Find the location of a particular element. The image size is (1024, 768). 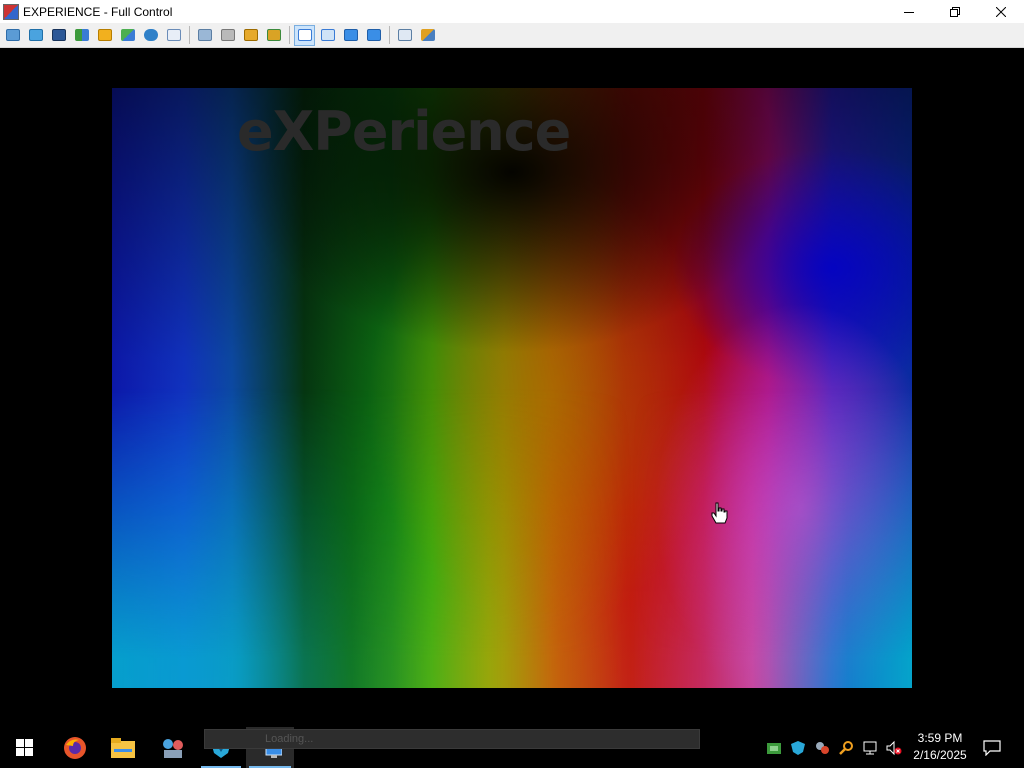

unlock-button is located at coordinates (273, 35).